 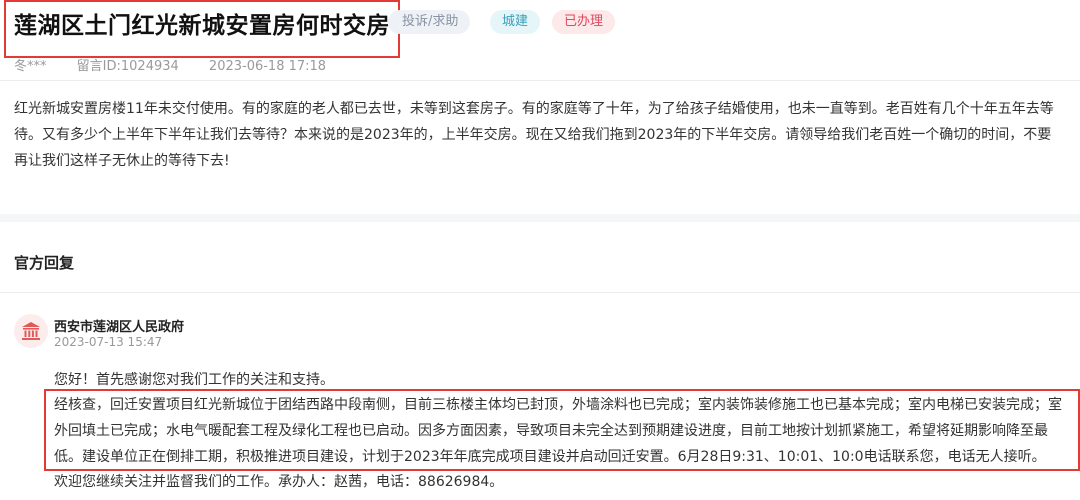 I want to click on tag-type: 投诉/求助, so click(x=429, y=22).